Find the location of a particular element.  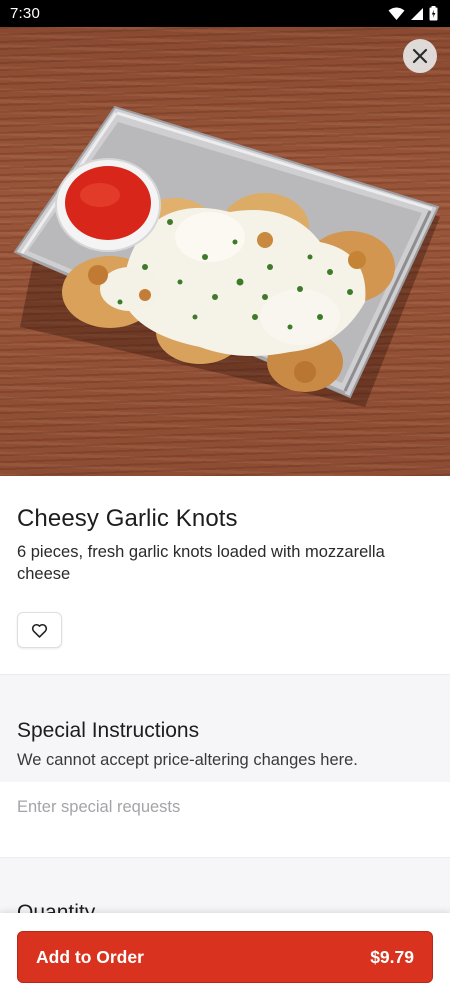

bottom-action-bar: Add to Order $9.79 is located at coordinates (225, 956).